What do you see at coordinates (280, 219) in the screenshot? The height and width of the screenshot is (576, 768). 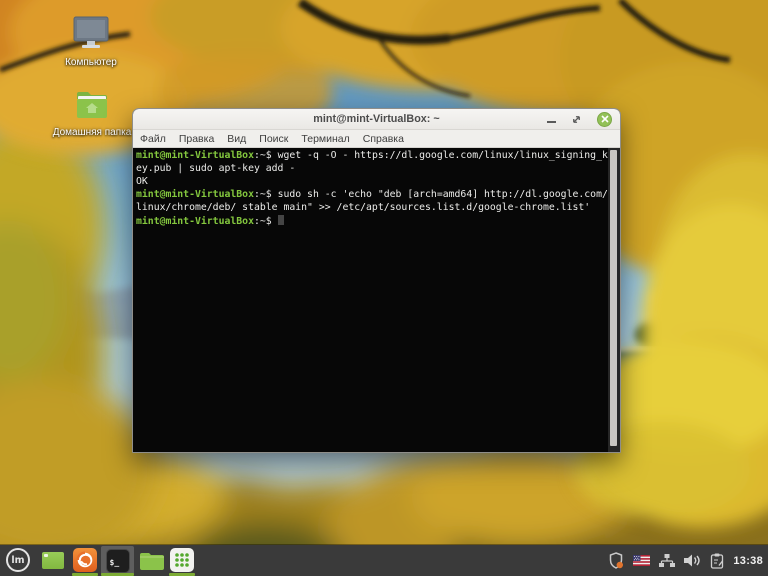 I see `terminal-cursor` at bounding box center [280, 219].